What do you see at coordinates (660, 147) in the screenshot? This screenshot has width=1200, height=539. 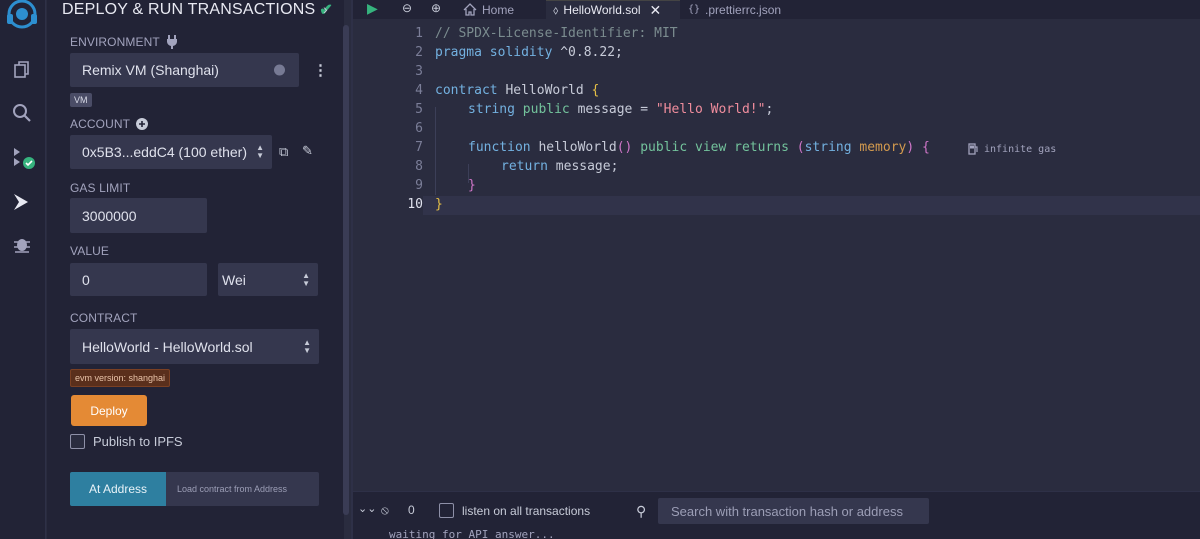 I see `keyword-token: public` at bounding box center [660, 147].